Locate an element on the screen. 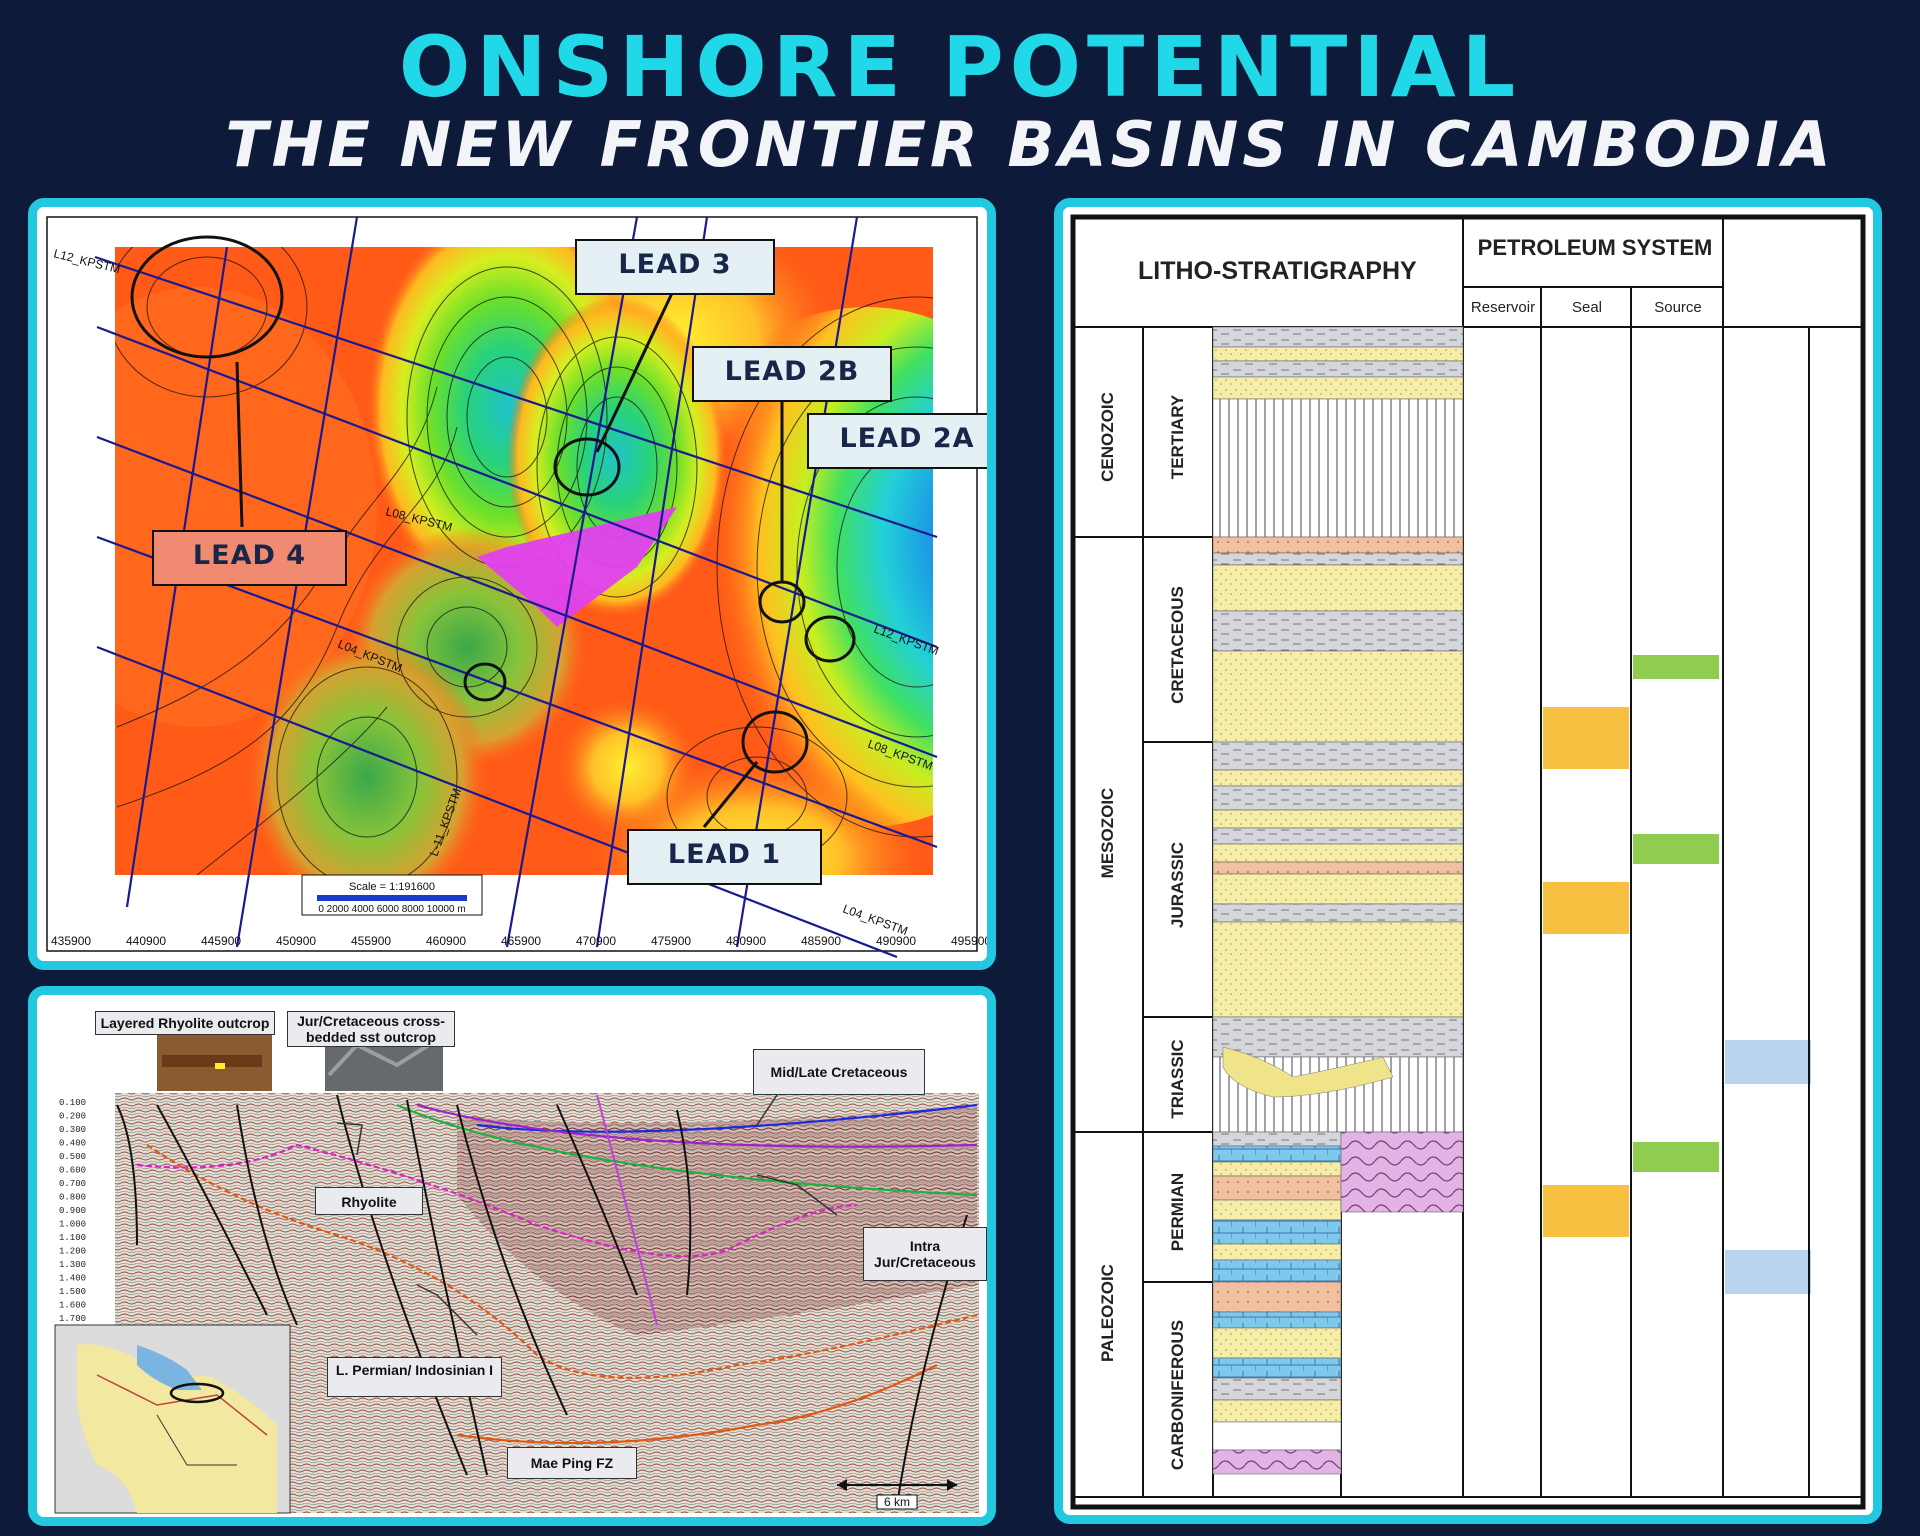  period-cretaceous: CRETACEOUS is located at coordinates (1177, 645).